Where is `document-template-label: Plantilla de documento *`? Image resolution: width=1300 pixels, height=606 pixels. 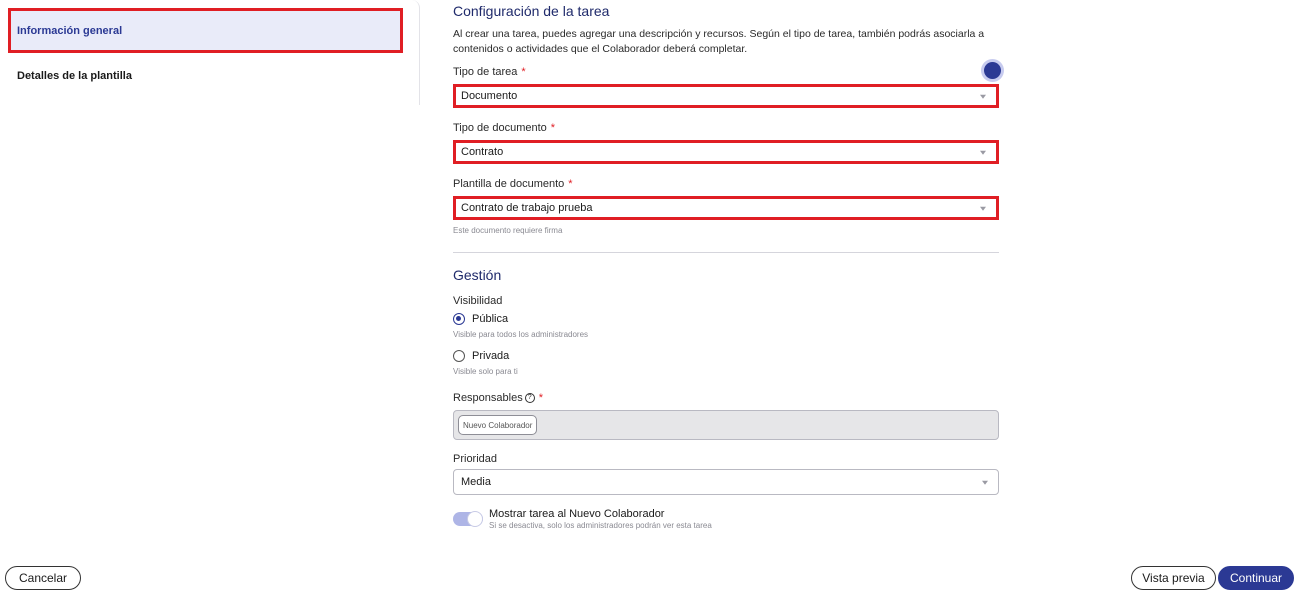
document-template-label: Plantilla de documento * is located at coordinates (513, 184).